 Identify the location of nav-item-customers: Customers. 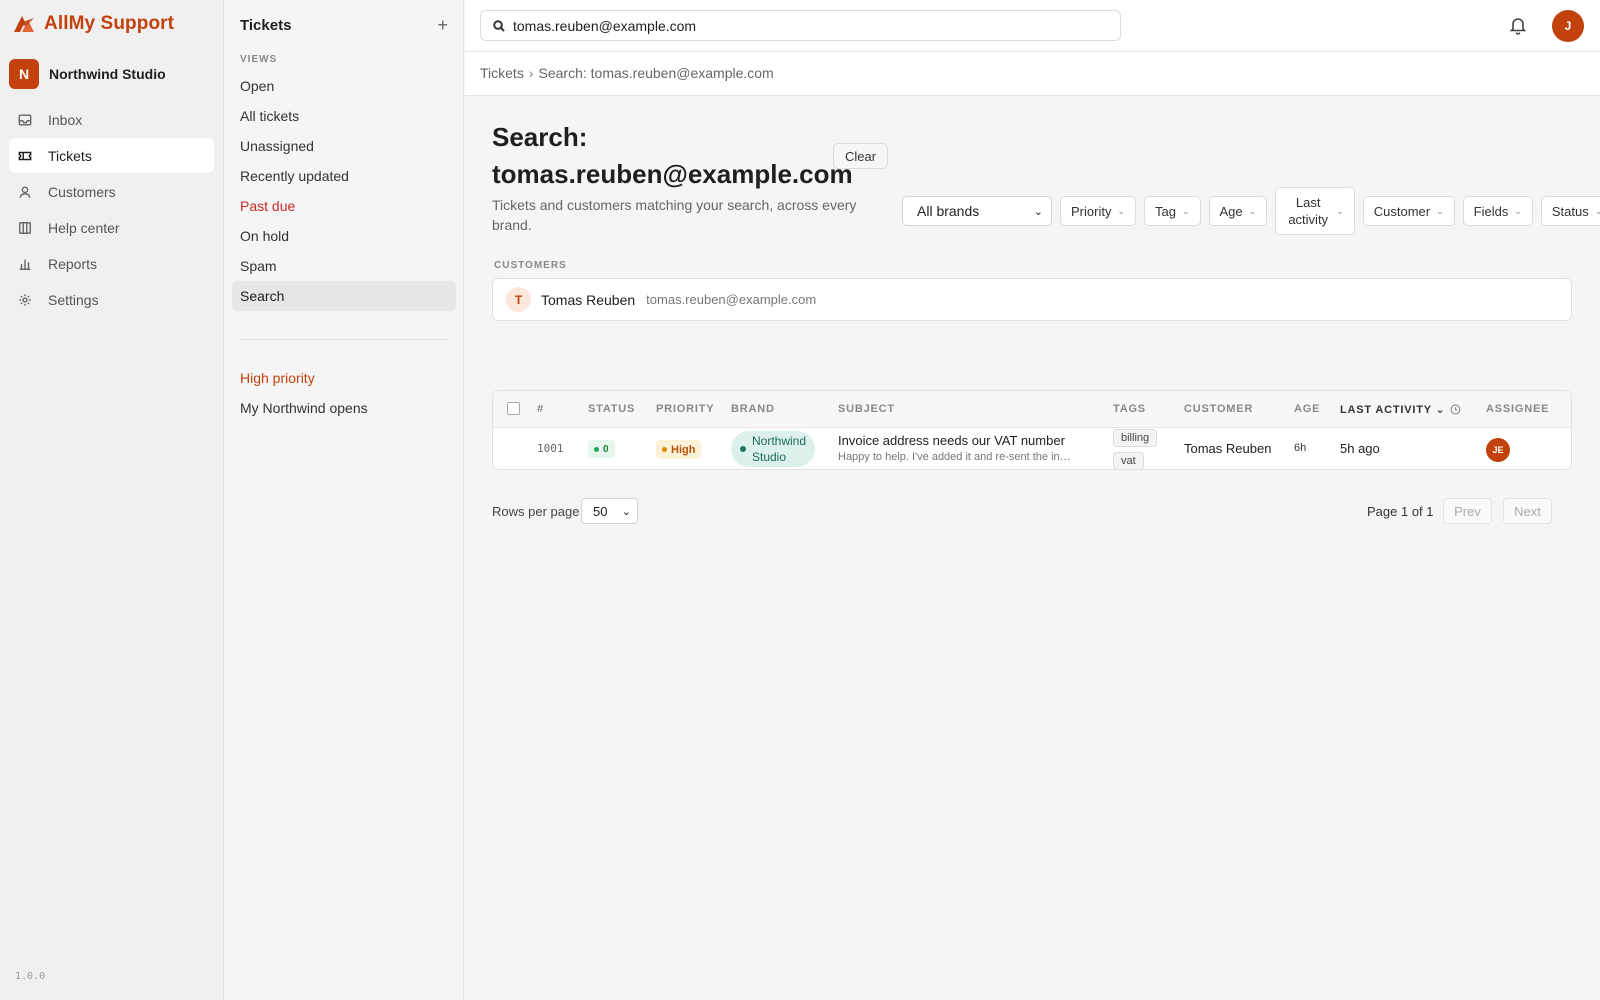
(111, 191).